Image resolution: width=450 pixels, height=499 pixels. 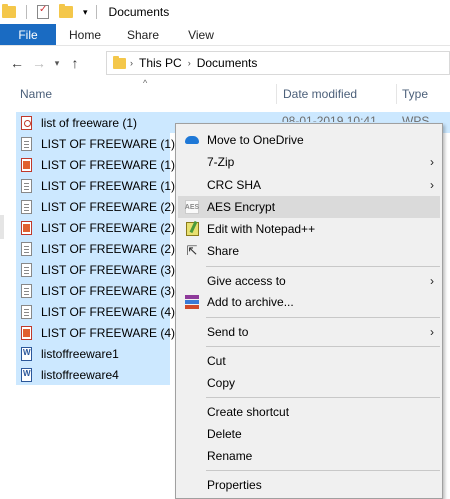 I want to click on menu-item-edit-with-notepad: Edit with Notepad++, so click(x=309, y=229).